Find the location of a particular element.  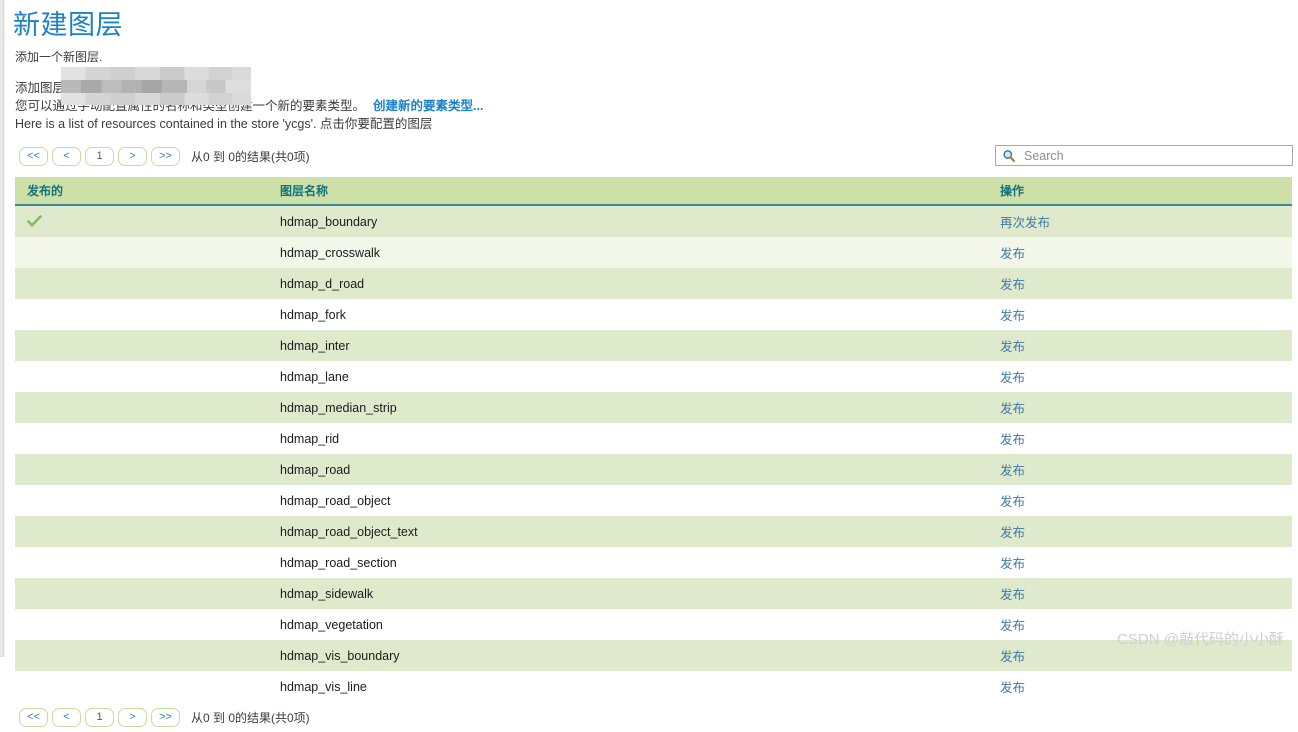

table-row: hdmap_crosswalk 发布 is located at coordinates (653, 252).